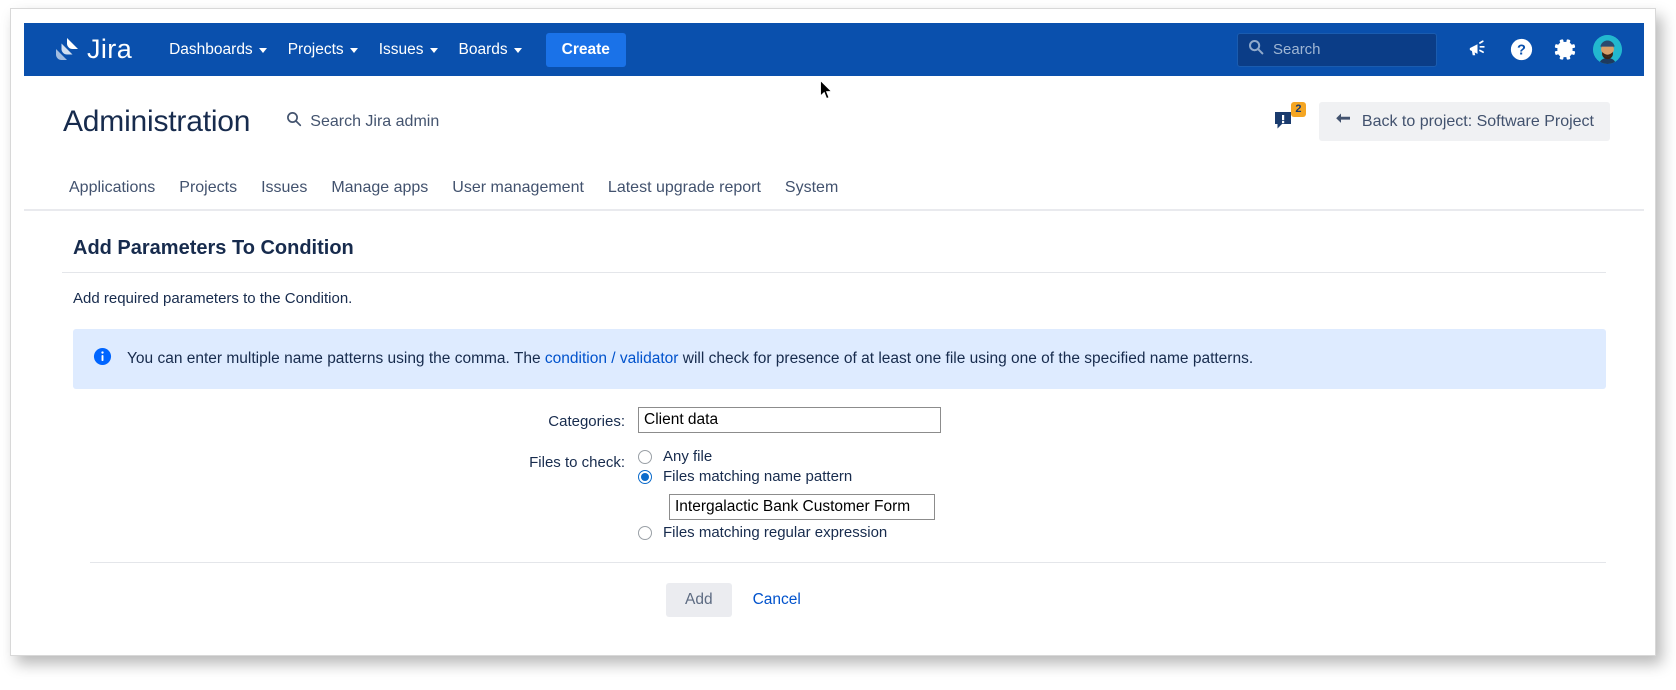 Image resolution: width=1676 pixels, height=690 pixels. I want to click on page-title-administration: Administration, so click(157, 121).